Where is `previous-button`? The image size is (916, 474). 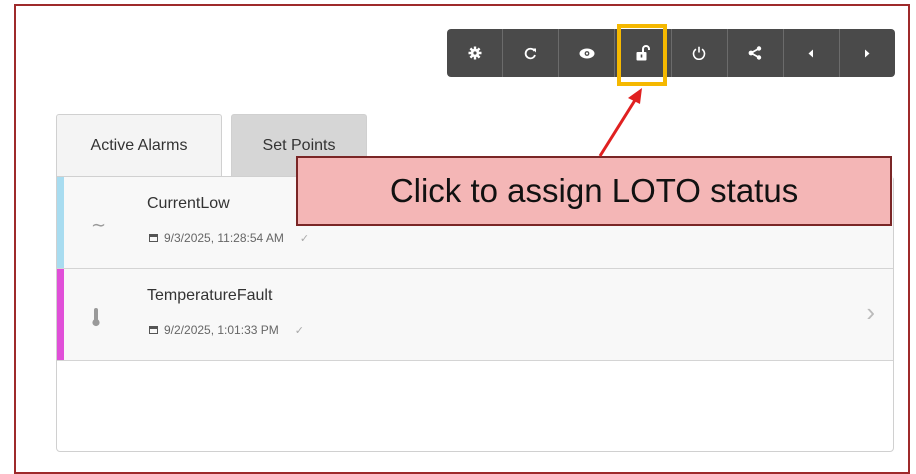
previous-button is located at coordinates (812, 53).